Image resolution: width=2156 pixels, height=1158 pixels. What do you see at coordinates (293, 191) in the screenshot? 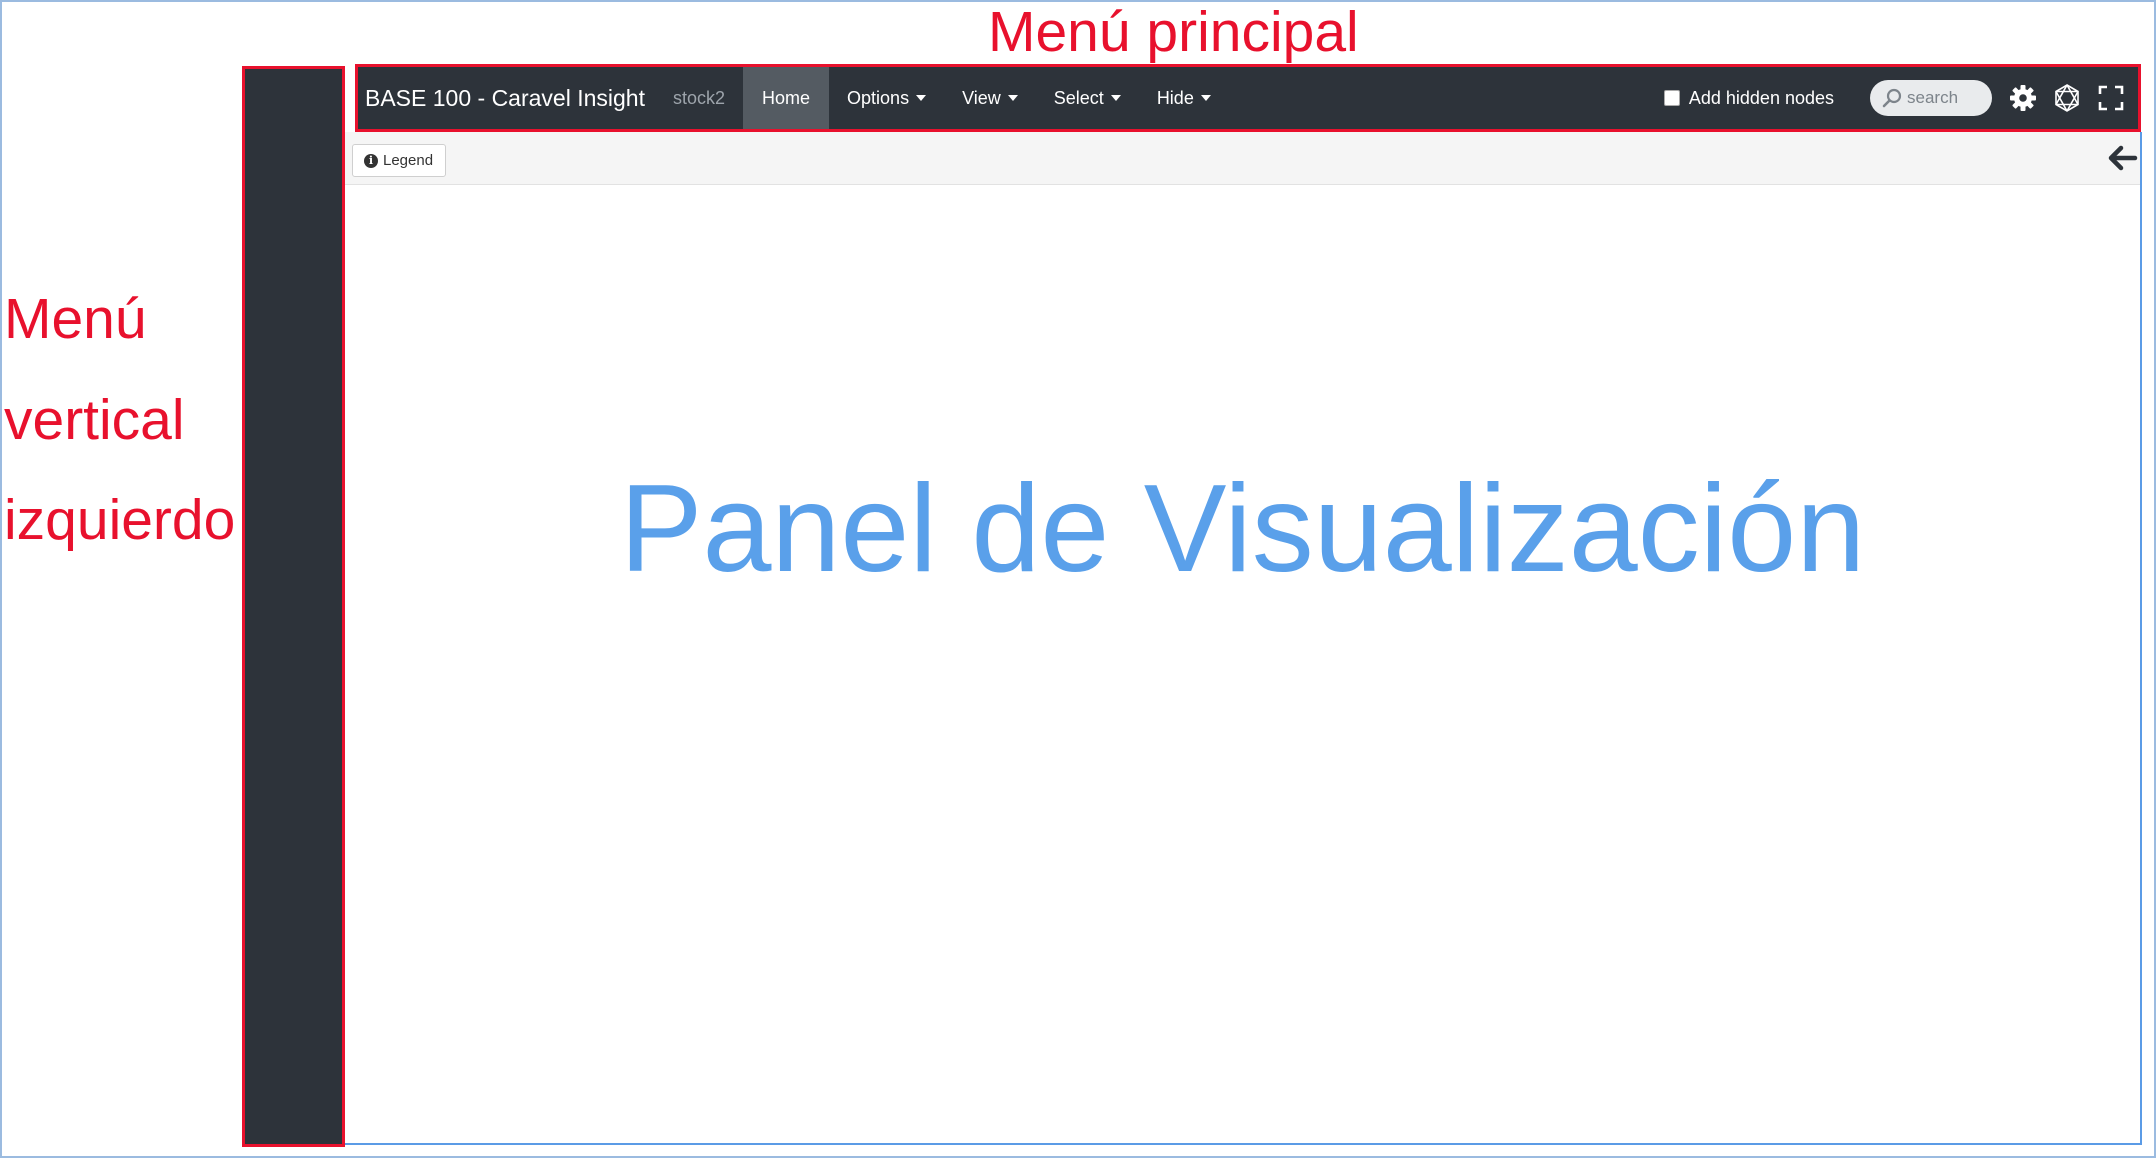
I see `select-tool-button: Select ⌄` at bounding box center [293, 191].